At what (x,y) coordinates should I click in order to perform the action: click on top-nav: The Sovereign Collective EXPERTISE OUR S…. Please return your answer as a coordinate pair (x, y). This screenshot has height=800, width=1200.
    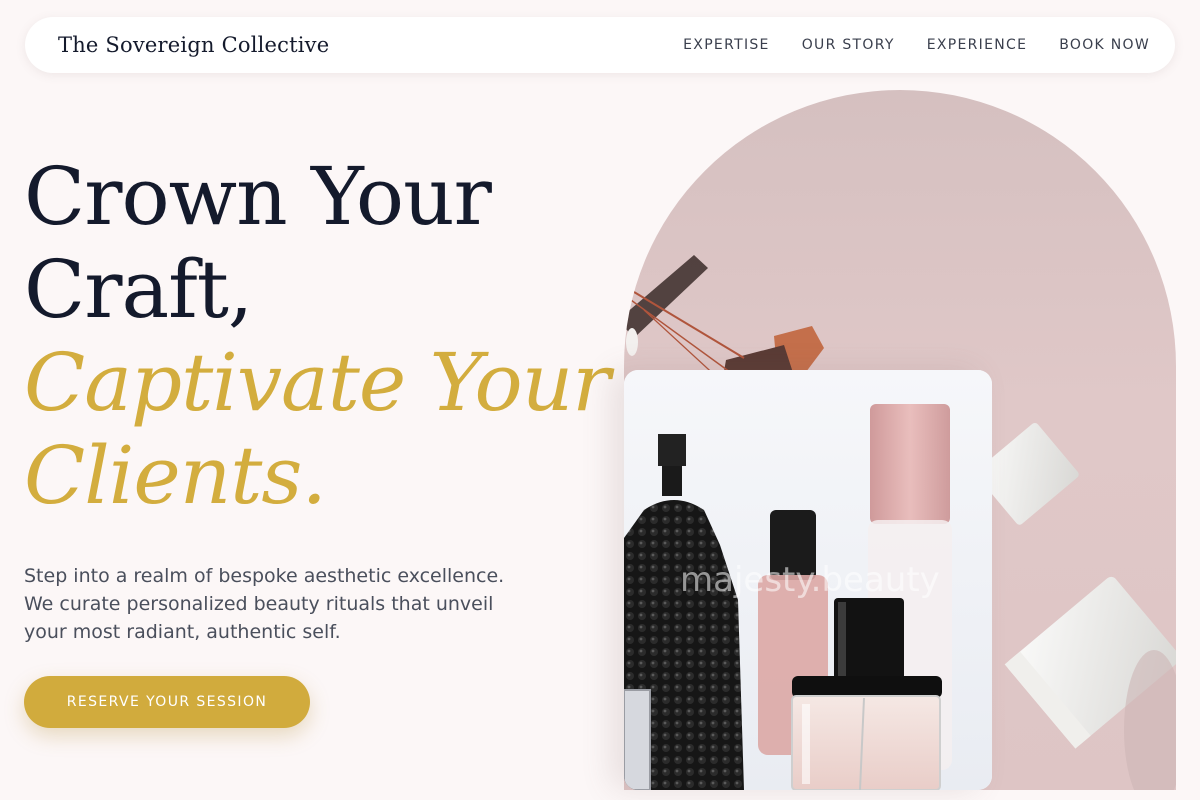
    Looking at the image, I should click on (600, 45).